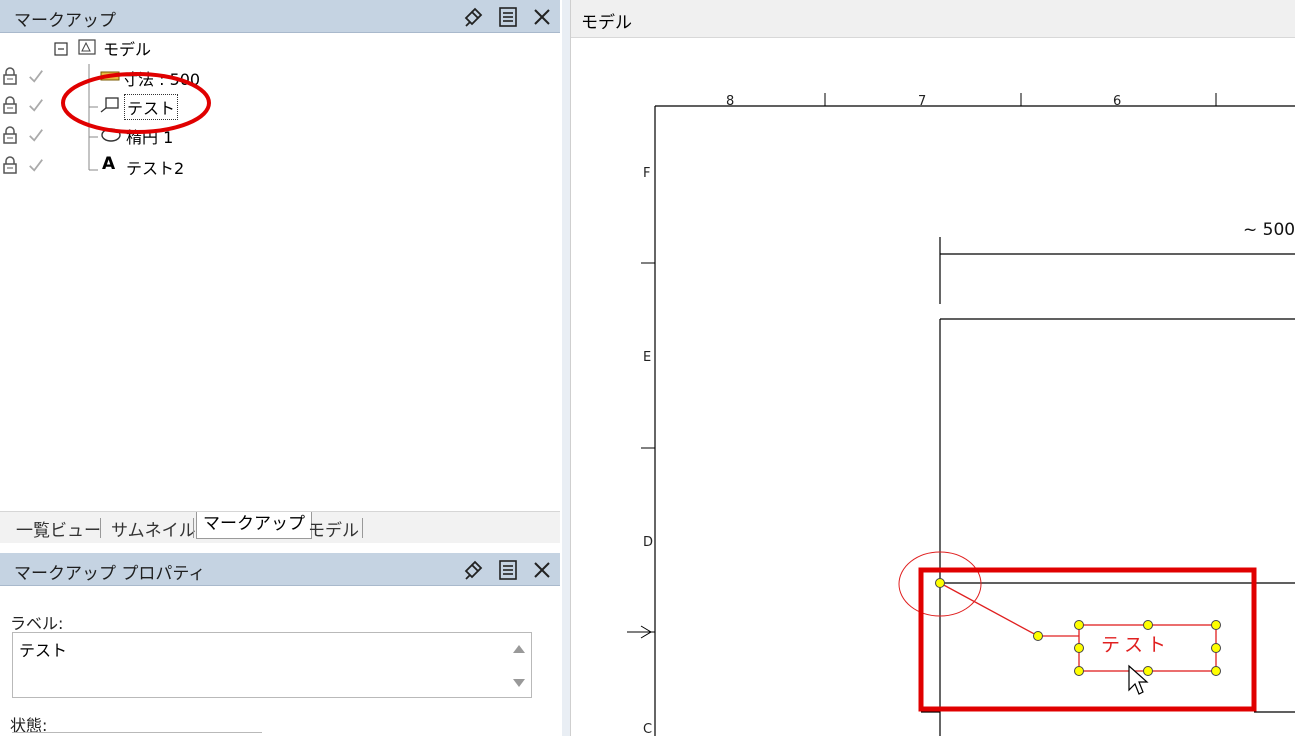 The image size is (1295, 736). Describe the element at coordinates (155, 168) in the screenshot. I see `tree-item-label: テスト2` at that location.